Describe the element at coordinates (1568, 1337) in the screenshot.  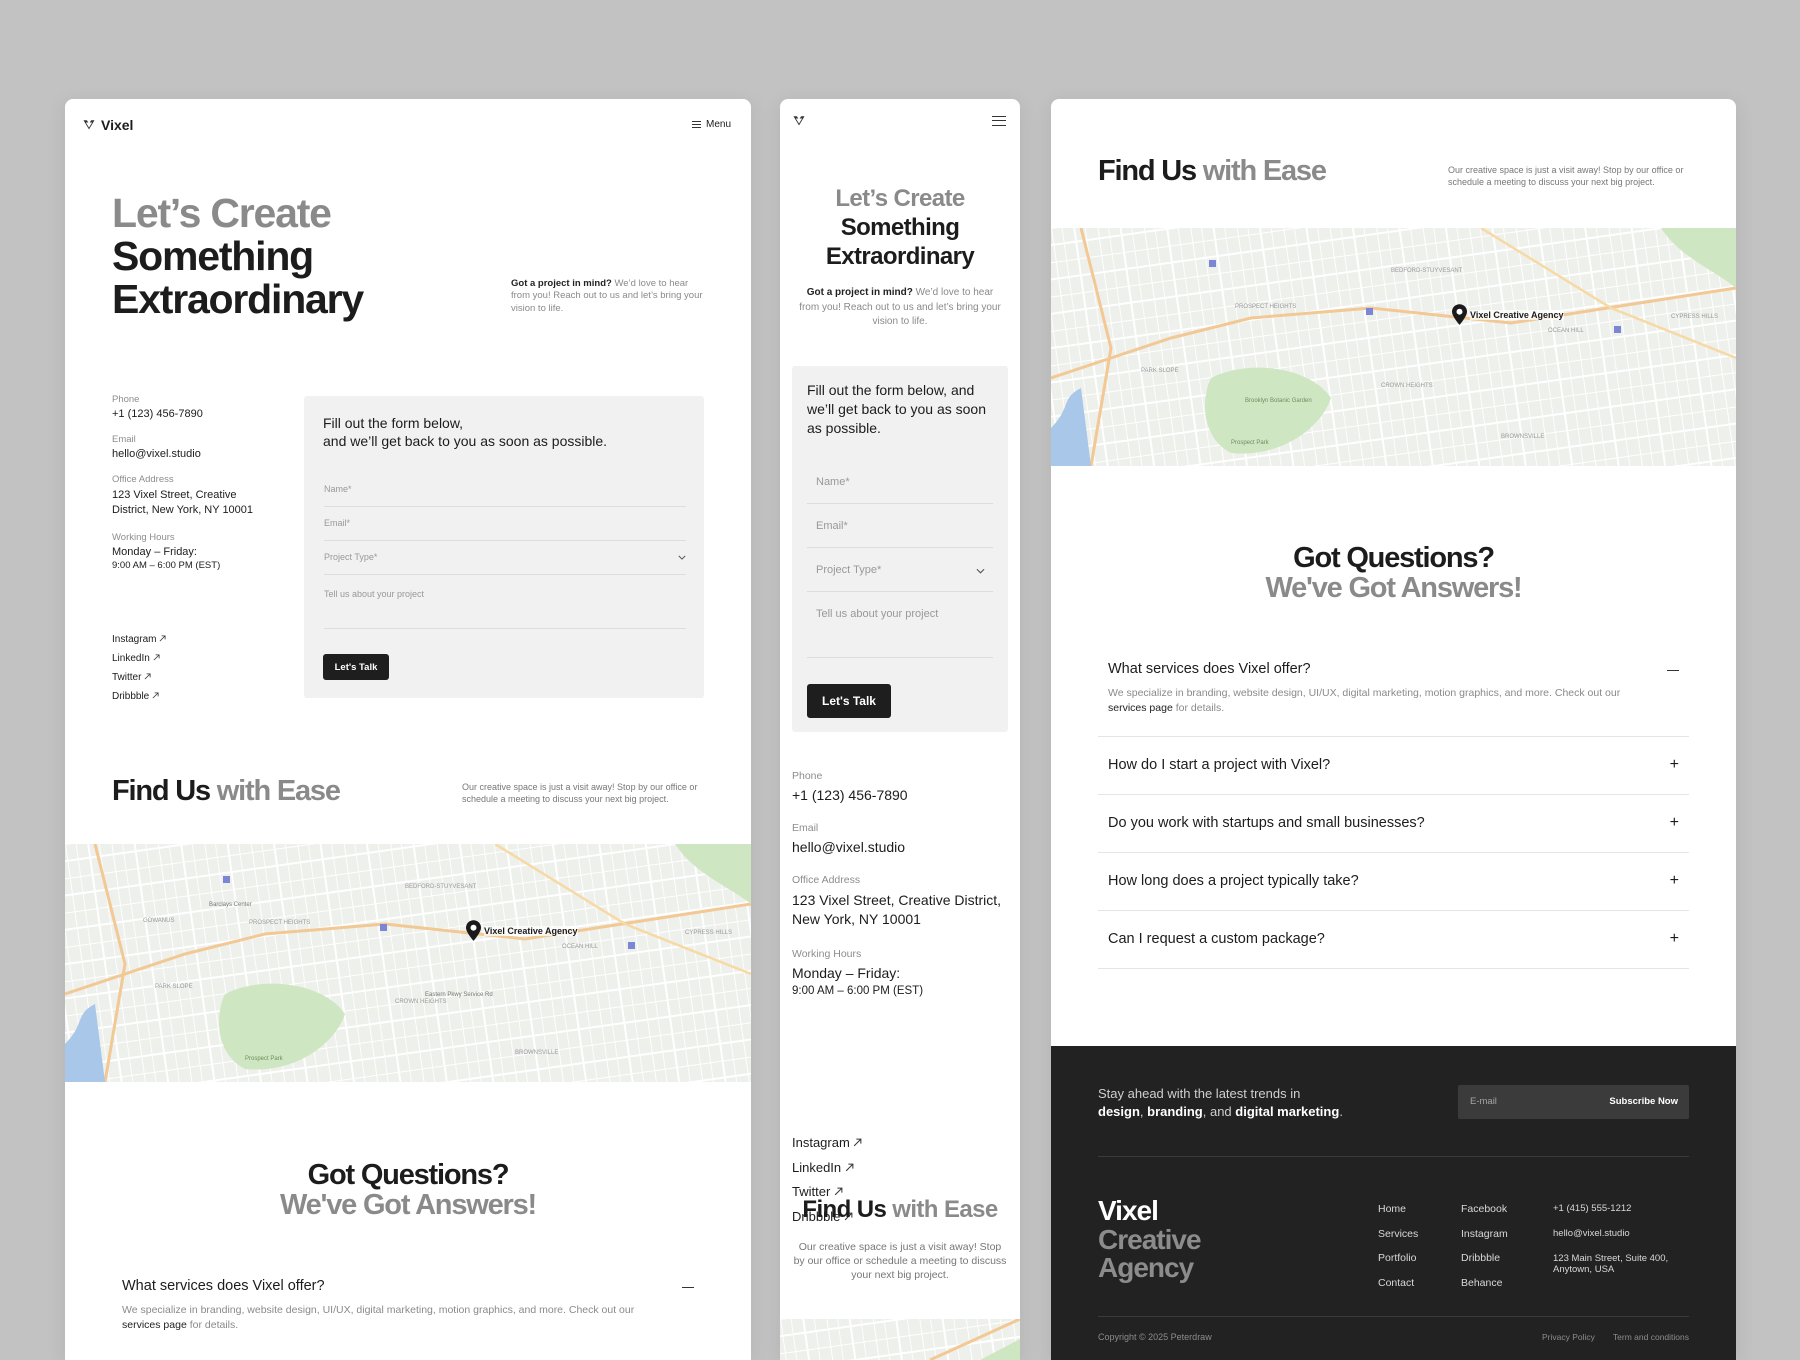
I see `privacy-policy-link: Privacy Policy` at that location.